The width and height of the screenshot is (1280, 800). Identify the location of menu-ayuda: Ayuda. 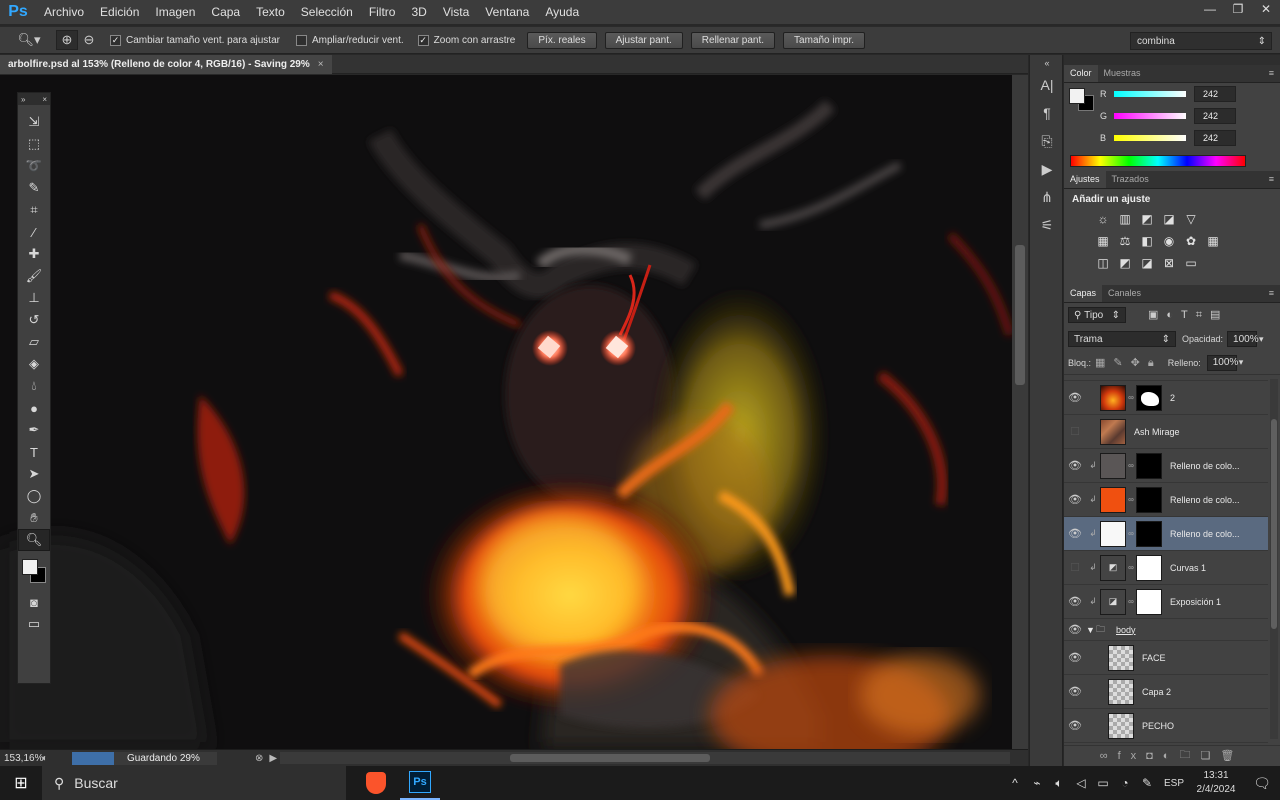
(562, 12).